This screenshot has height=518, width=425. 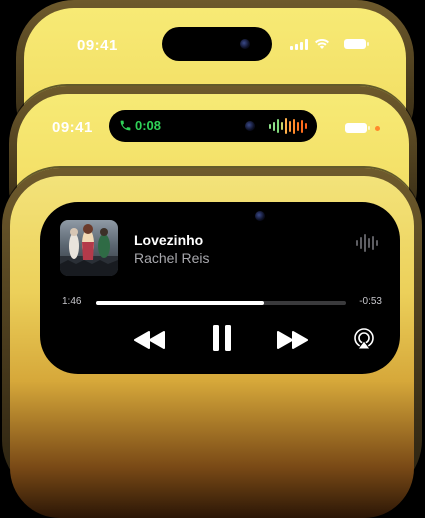 What do you see at coordinates (72, 301) in the screenshot?
I see `elapsed-time: 1:46` at bounding box center [72, 301].